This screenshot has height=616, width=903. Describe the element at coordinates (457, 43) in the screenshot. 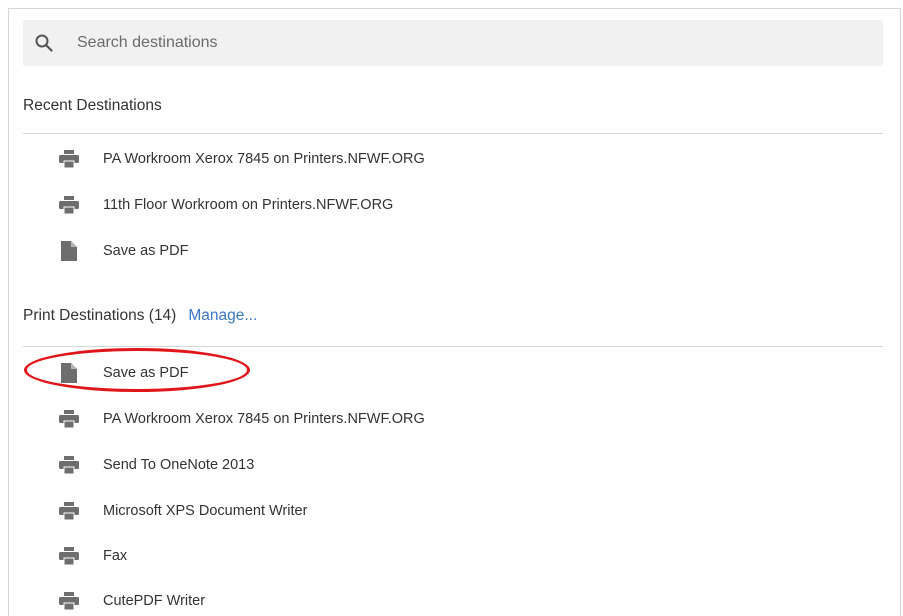

I see `search-input` at that location.